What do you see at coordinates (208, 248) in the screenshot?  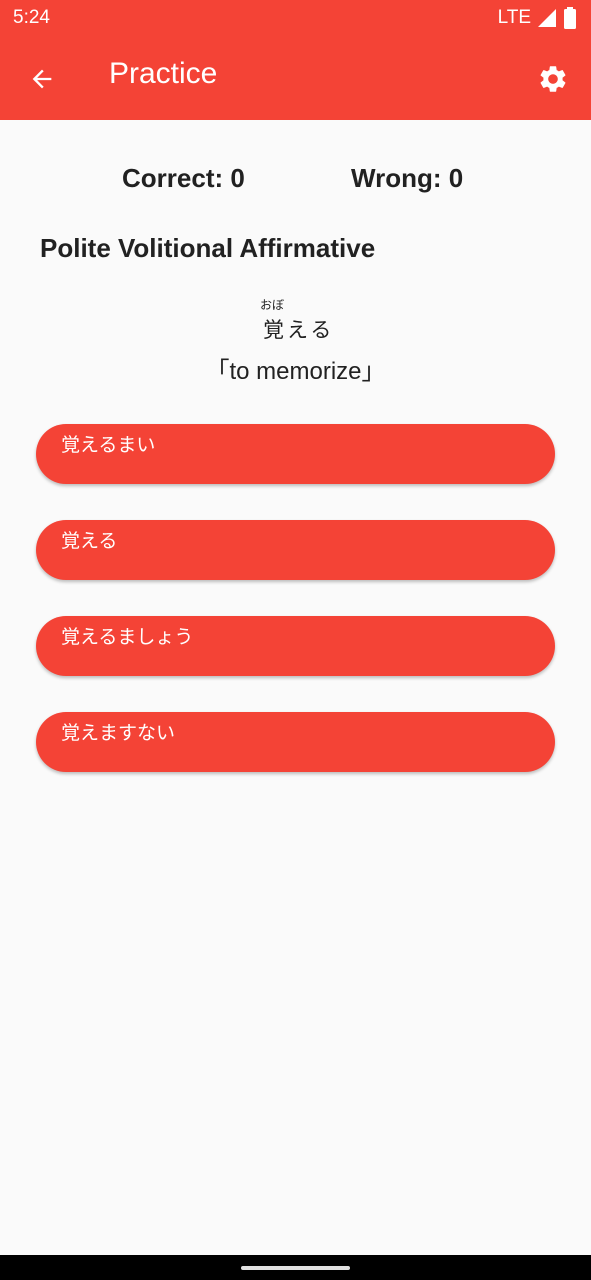 I see `conjugation-form-title: Polite Volitional Affirmative` at bounding box center [208, 248].